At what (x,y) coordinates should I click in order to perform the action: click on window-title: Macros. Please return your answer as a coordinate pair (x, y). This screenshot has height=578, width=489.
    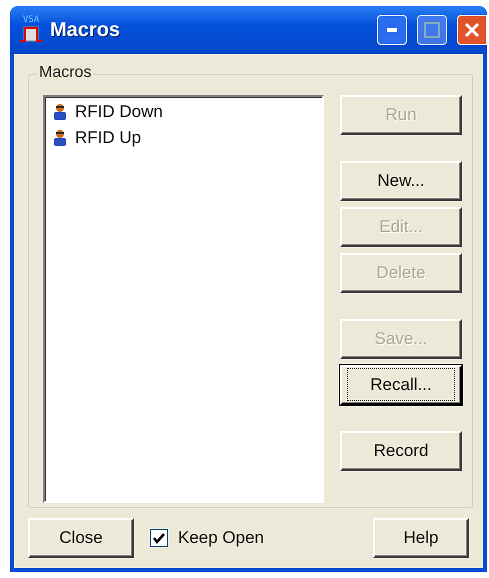
    Looking at the image, I should click on (86, 30).